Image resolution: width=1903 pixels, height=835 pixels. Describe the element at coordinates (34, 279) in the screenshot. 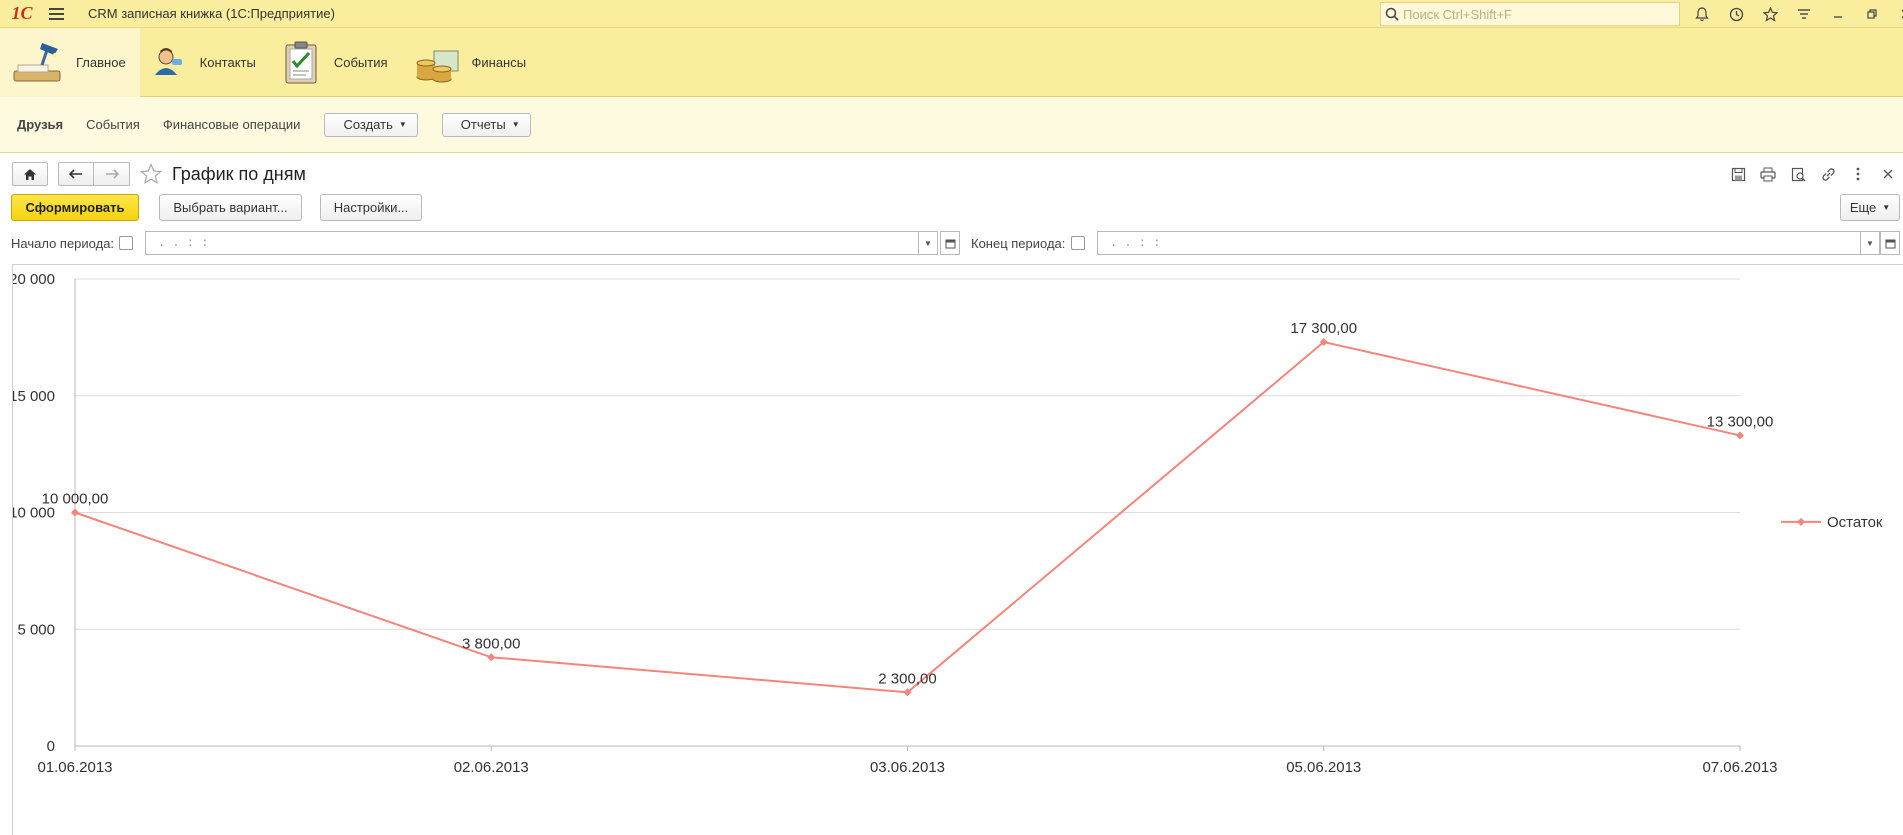

I see `y-tick-label: 20 000` at that location.